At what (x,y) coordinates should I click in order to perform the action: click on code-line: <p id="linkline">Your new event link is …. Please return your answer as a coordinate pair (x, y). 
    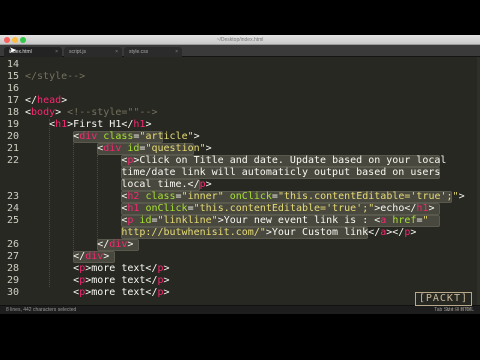
    Looking at the image, I should click on (226, 221).